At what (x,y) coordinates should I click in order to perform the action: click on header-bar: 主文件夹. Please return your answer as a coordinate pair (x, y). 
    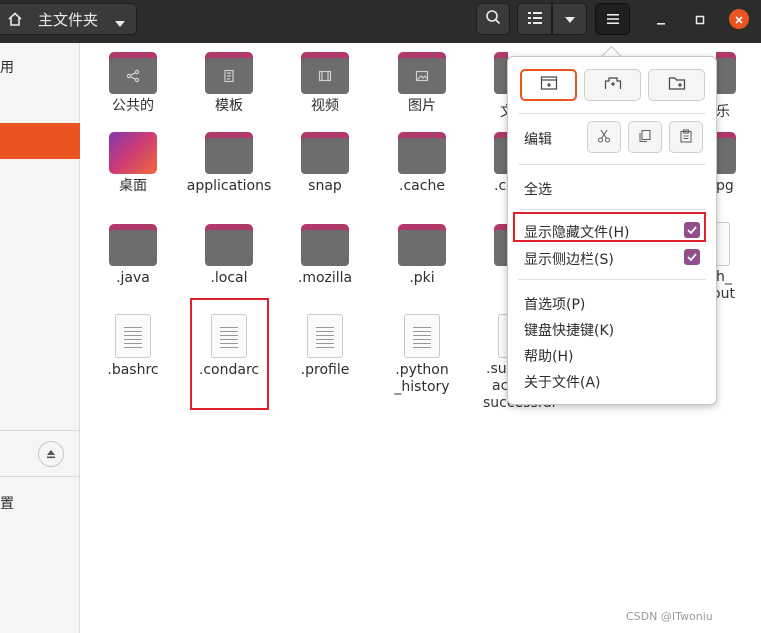
    Looking at the image, I should click on (380, 21).